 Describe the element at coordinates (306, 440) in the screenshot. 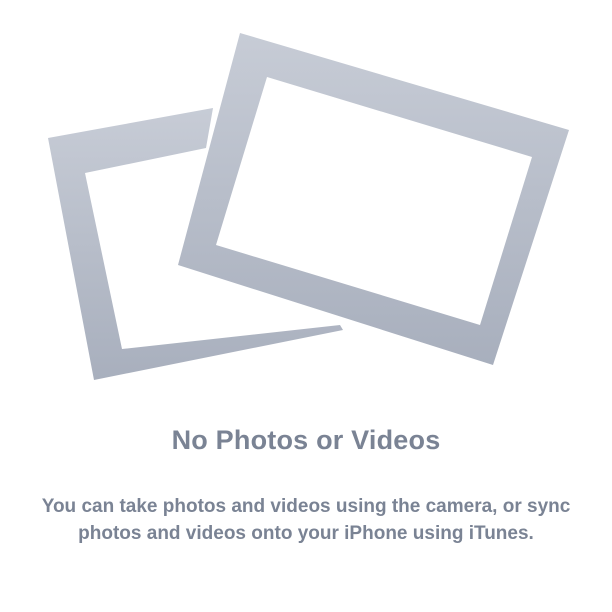

I see `empty-state-title: No Photos or Videos` at that location.